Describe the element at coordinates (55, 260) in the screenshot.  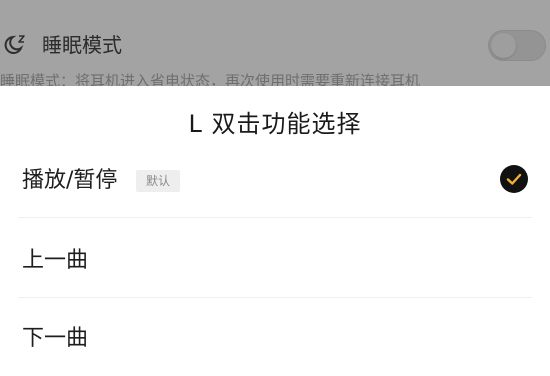
I see `option-label: 上一曲` at that location.